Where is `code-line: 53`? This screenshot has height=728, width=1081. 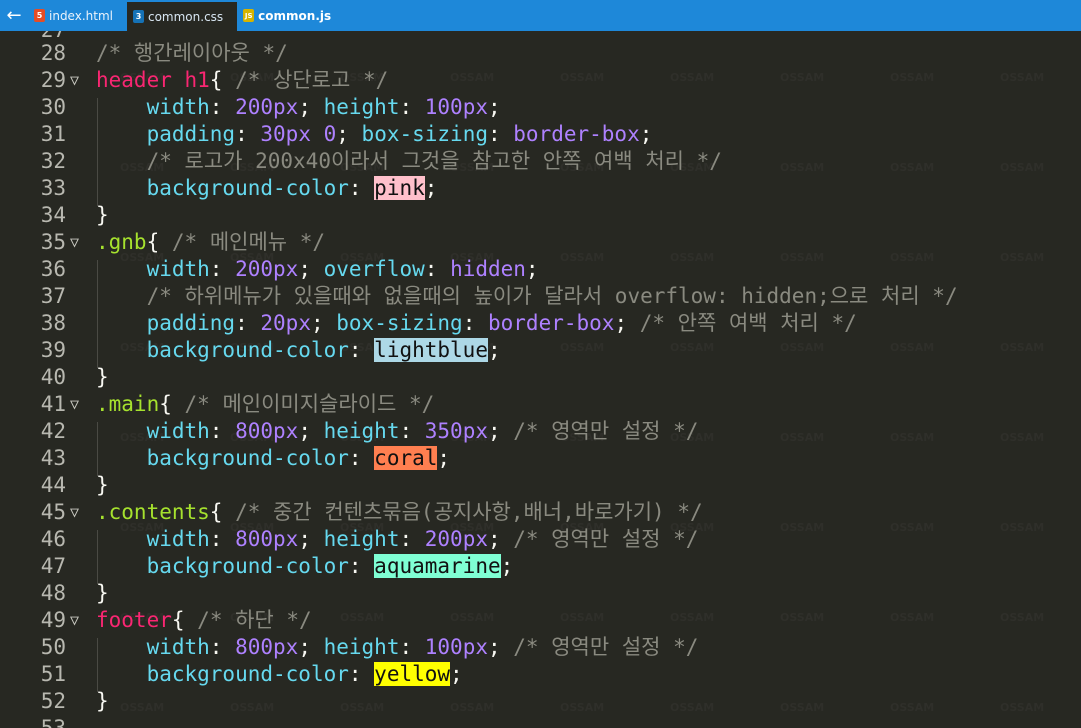 code-line: 53 is located at coordinates (540, 721).